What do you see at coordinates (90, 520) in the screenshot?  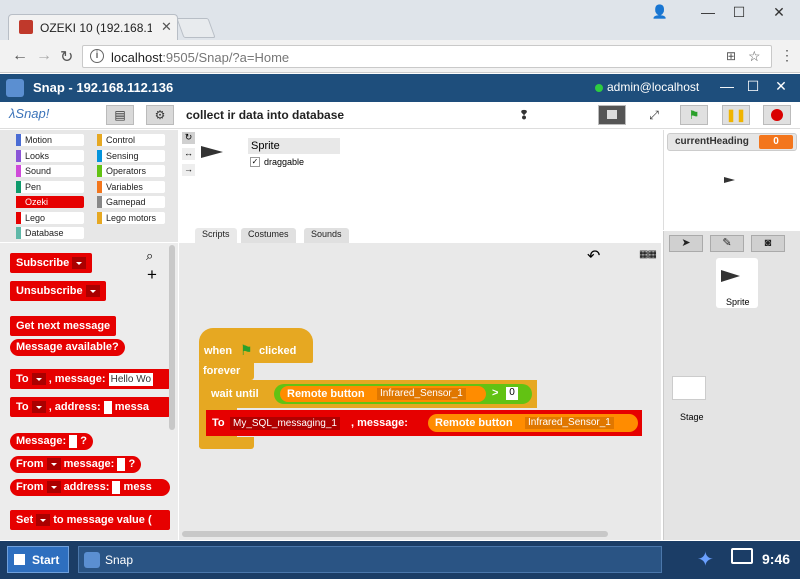 I see `set-message-value-block: Set to message value (` at bounding box center [90, 520].